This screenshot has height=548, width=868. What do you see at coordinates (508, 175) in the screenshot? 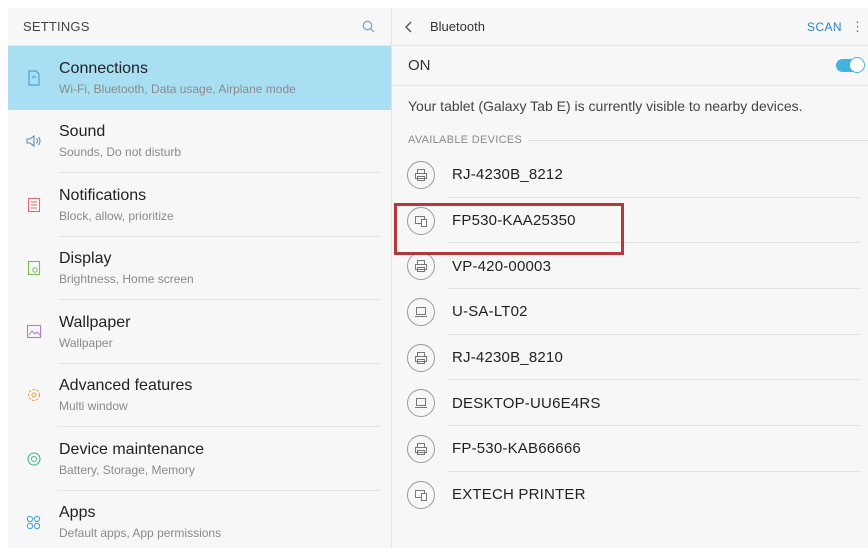
I see `device-name: RJ-4230B_8212` at bounding box center [508, 175].